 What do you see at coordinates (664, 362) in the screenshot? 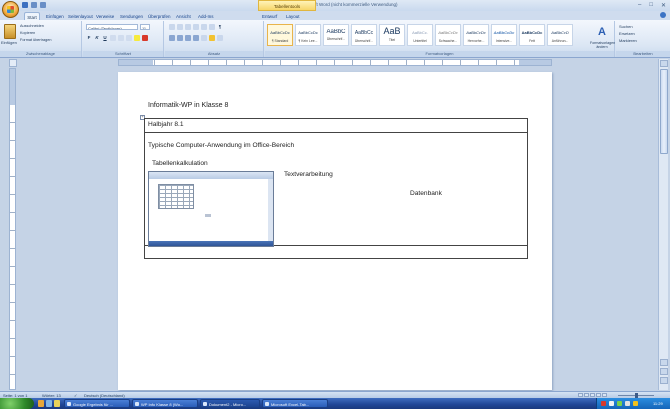
I see `previous-page-button` at bounding box center [664, 362].